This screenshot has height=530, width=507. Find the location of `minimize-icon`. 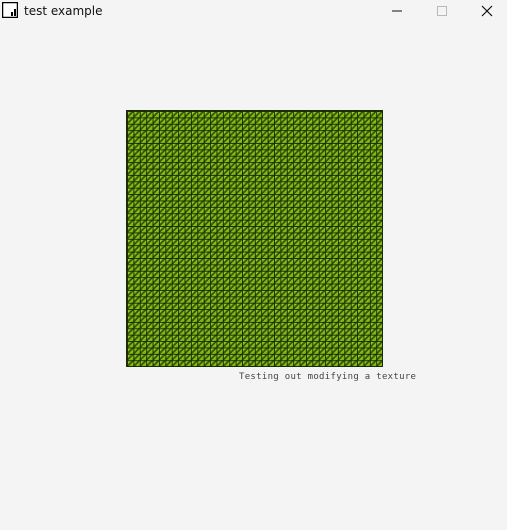

minimize-icon is located at coordinates (397, 11).